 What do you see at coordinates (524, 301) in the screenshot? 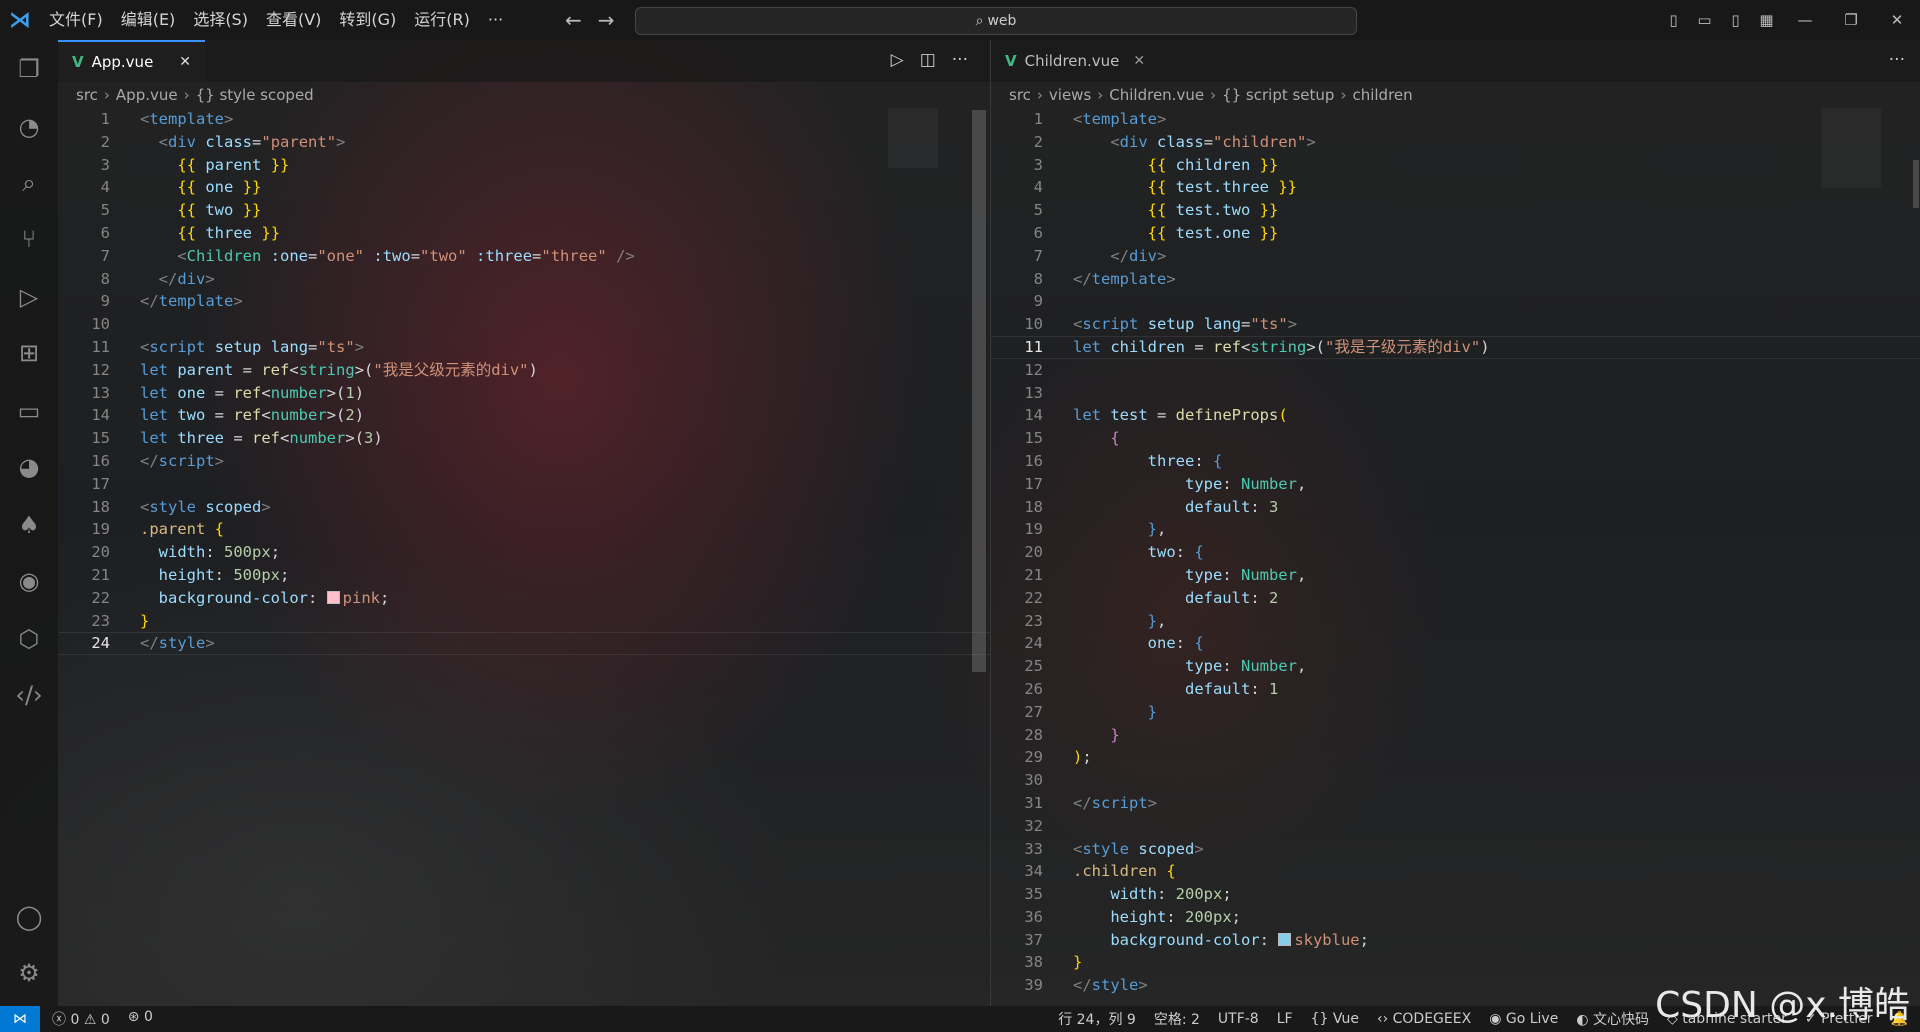
I see `code-line: 9 </template>` at bounding box center [524, 301].